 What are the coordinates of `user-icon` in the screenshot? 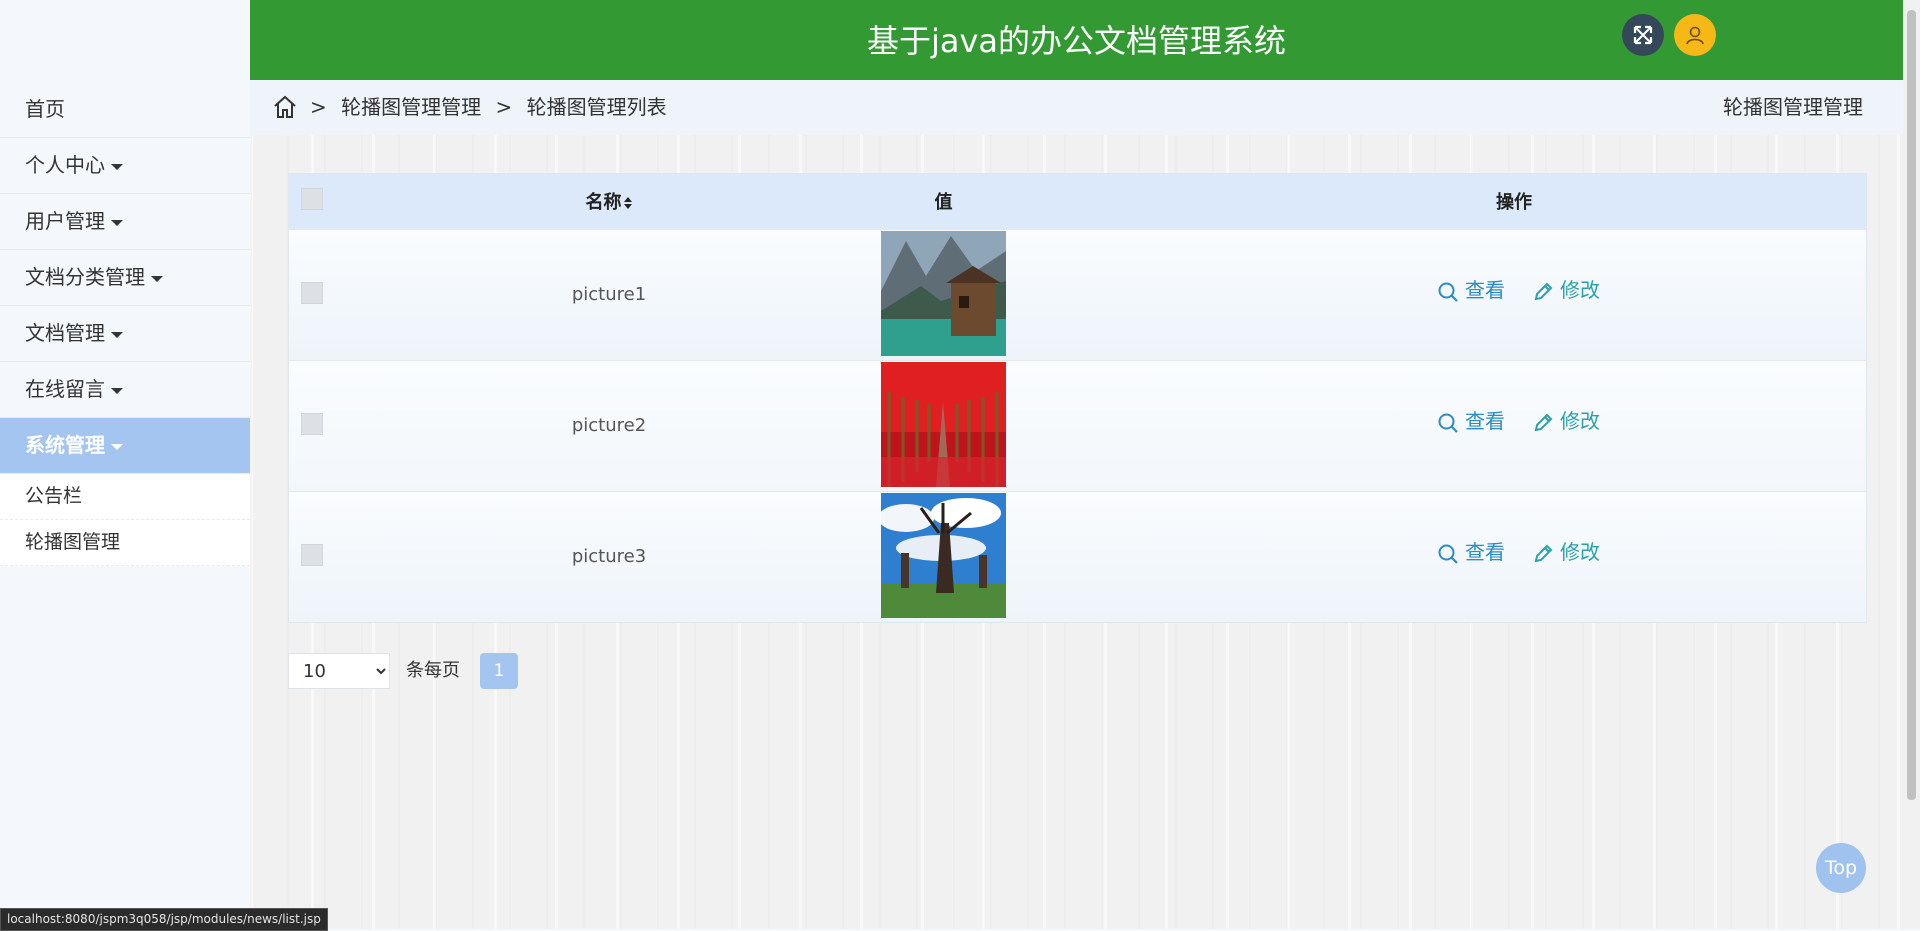 It's located at (1695, 35).